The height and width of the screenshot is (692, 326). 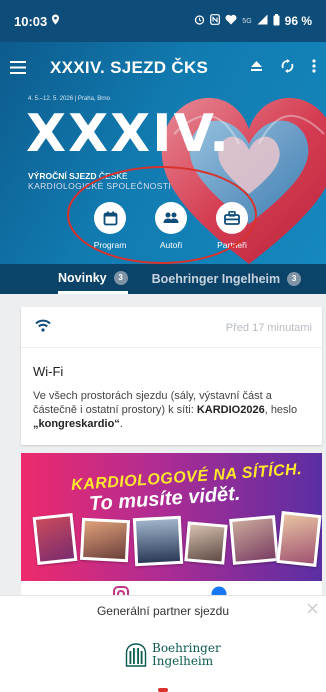 I want to click on quick-action-partners: Partneři, so click(x=232, y=226).